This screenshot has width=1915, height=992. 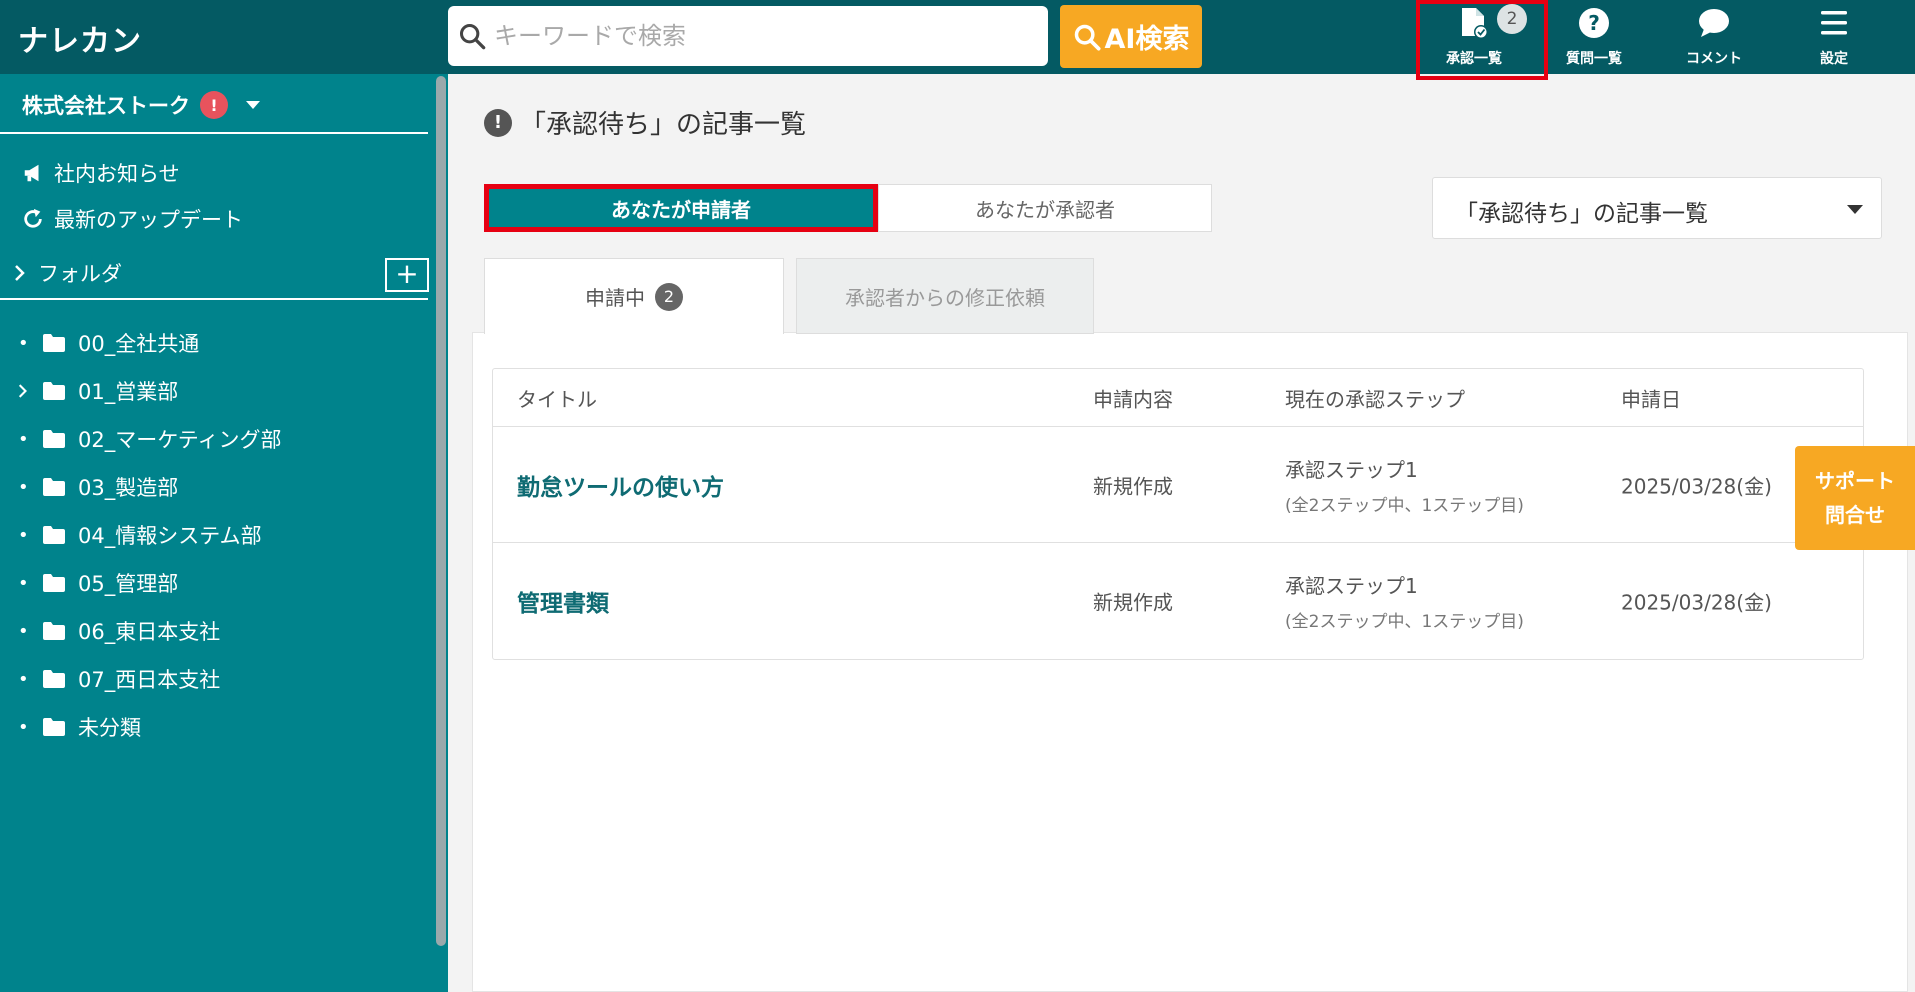 I want to click on sidebar-link-label: 最新のアップデート, so click(x=148, y=220).